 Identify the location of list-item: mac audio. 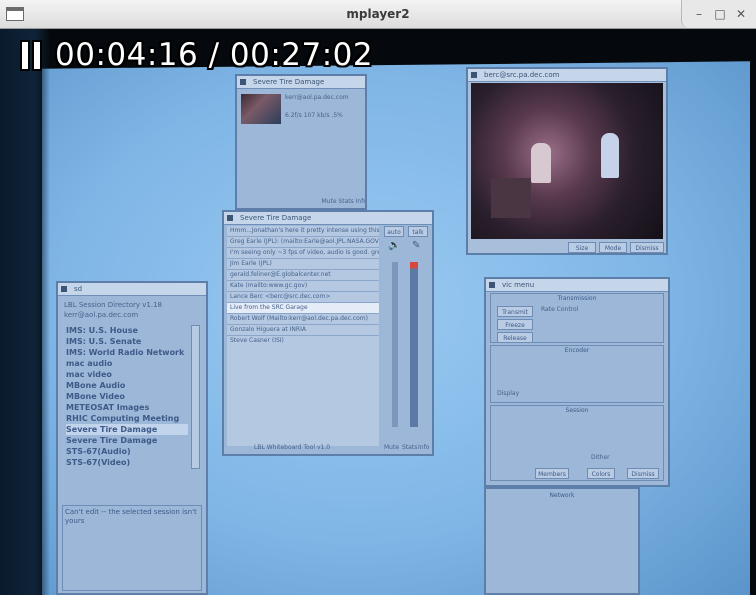
(127, 363).